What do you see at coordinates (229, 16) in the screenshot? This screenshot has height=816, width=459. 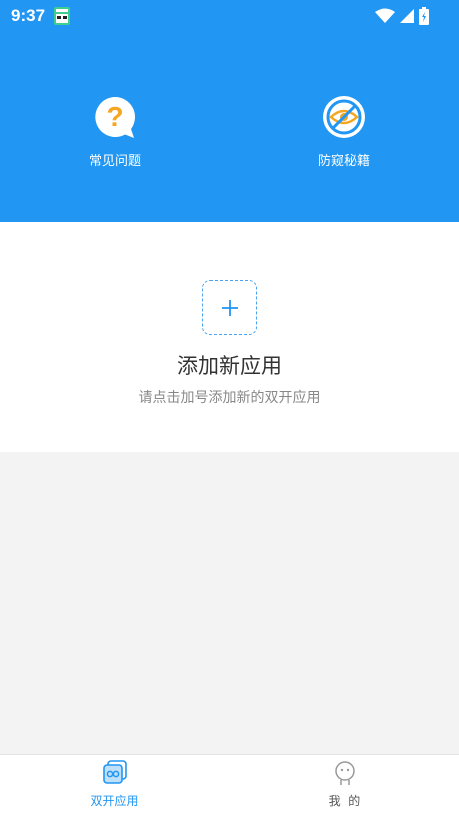 I see `status-bar: 9:37` at bounding box center [229, 16].